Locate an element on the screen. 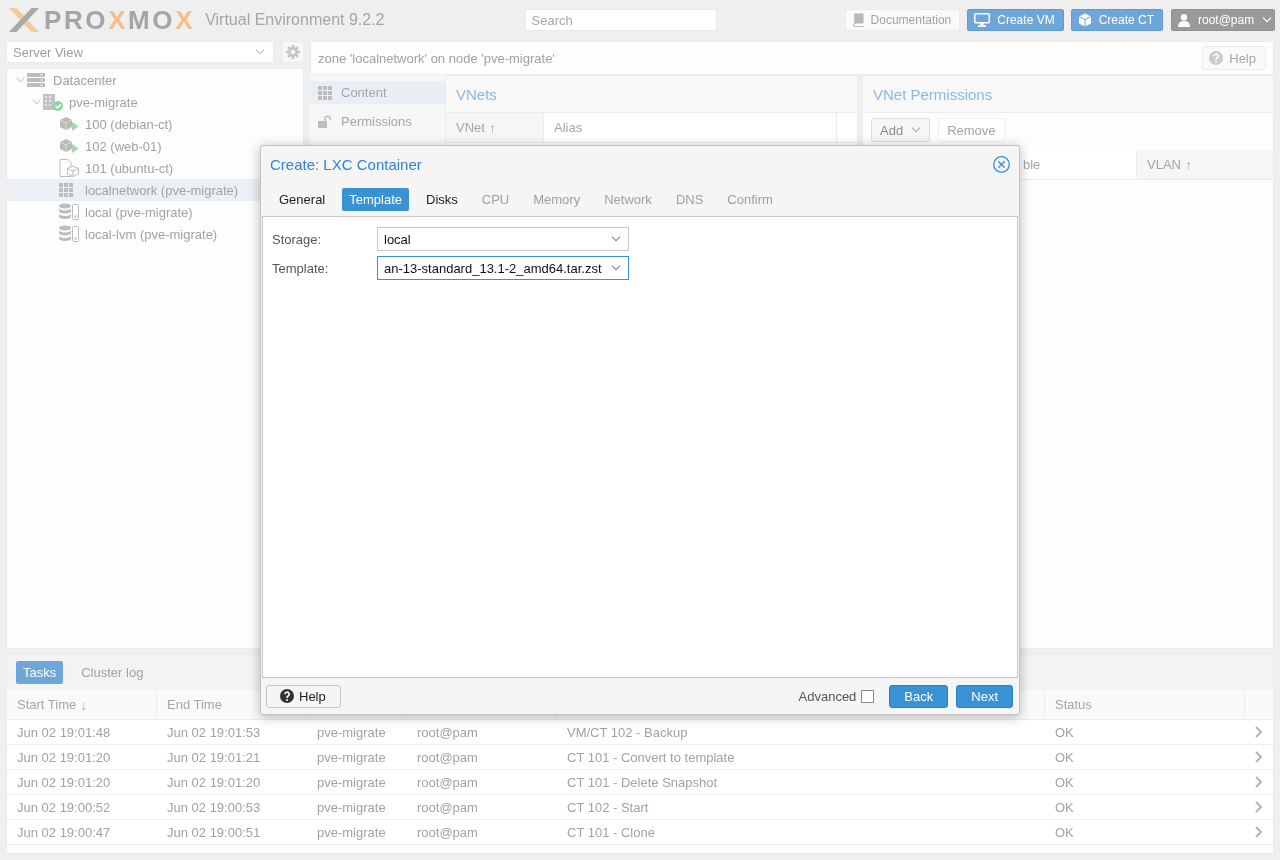 Image resolution: width=1280 pixels, height=860 pixels. header-title: zone 'localnetwork' on node 'pve-migrate' is located at coordinates (436, 58).